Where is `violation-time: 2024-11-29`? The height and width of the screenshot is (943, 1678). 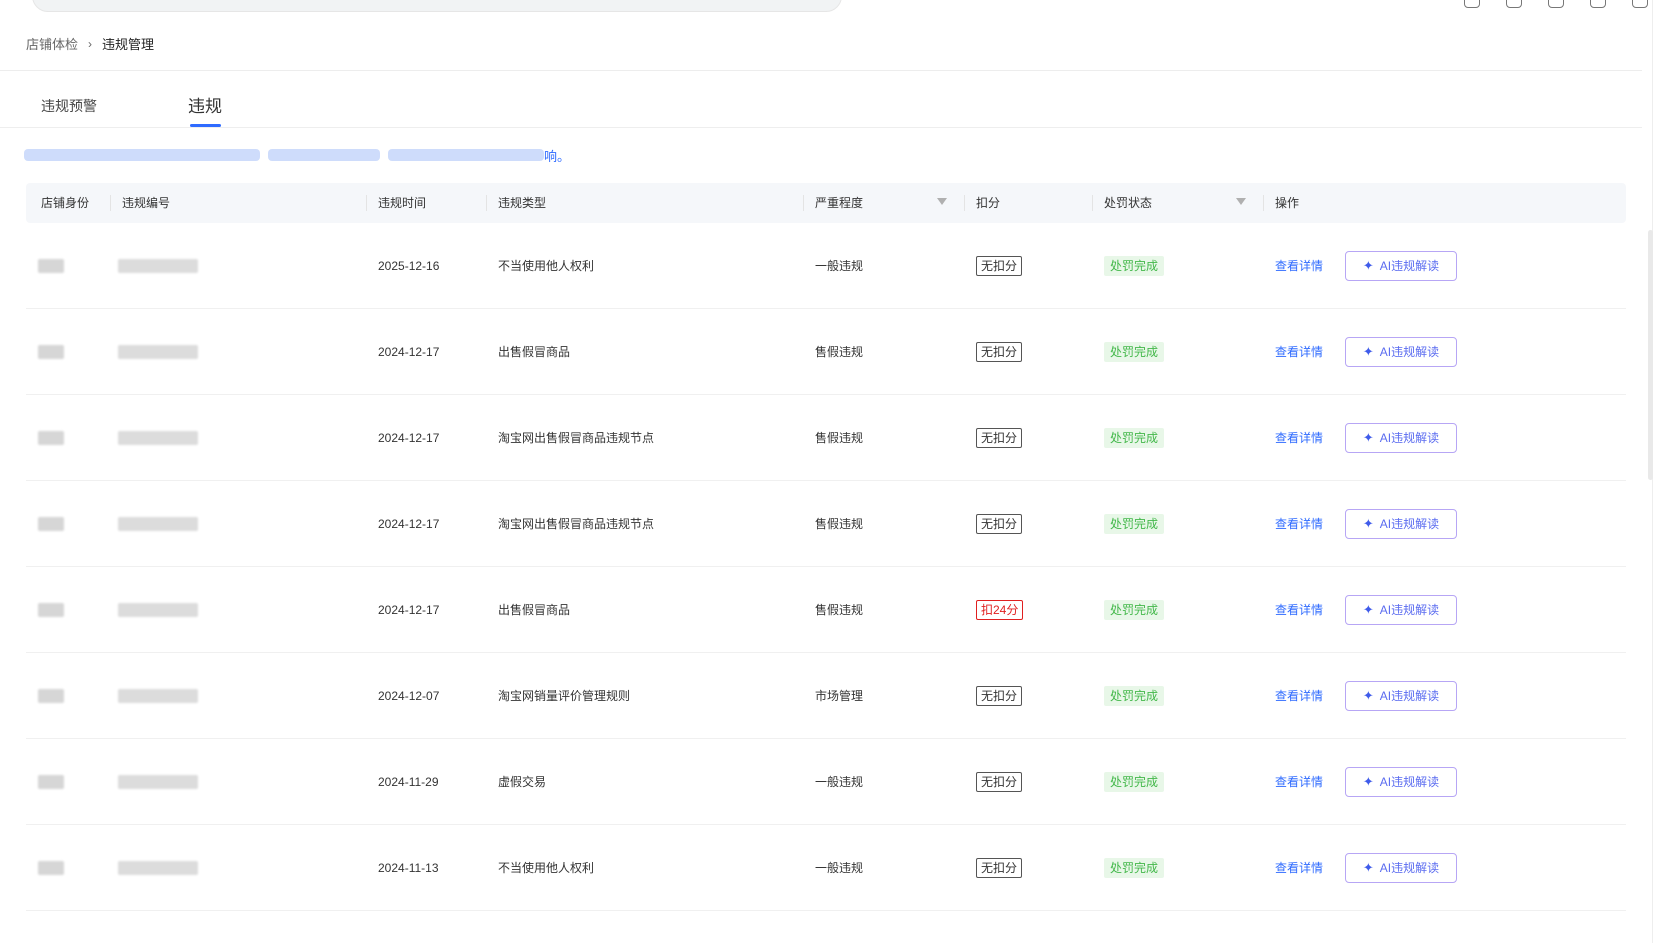 violation-time: 2024-11-29 is located at coordinates (408, 781).